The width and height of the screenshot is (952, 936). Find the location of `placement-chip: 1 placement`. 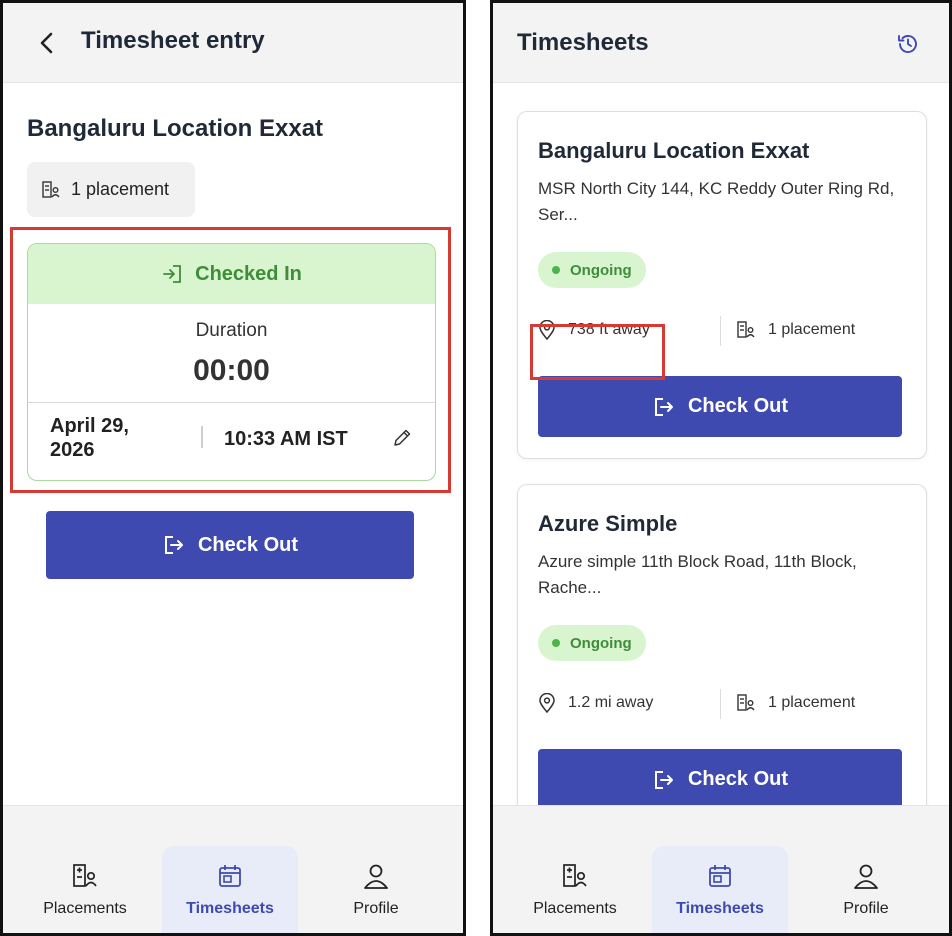

placement-chip: 1 placement is located at coordinates (111, 189).